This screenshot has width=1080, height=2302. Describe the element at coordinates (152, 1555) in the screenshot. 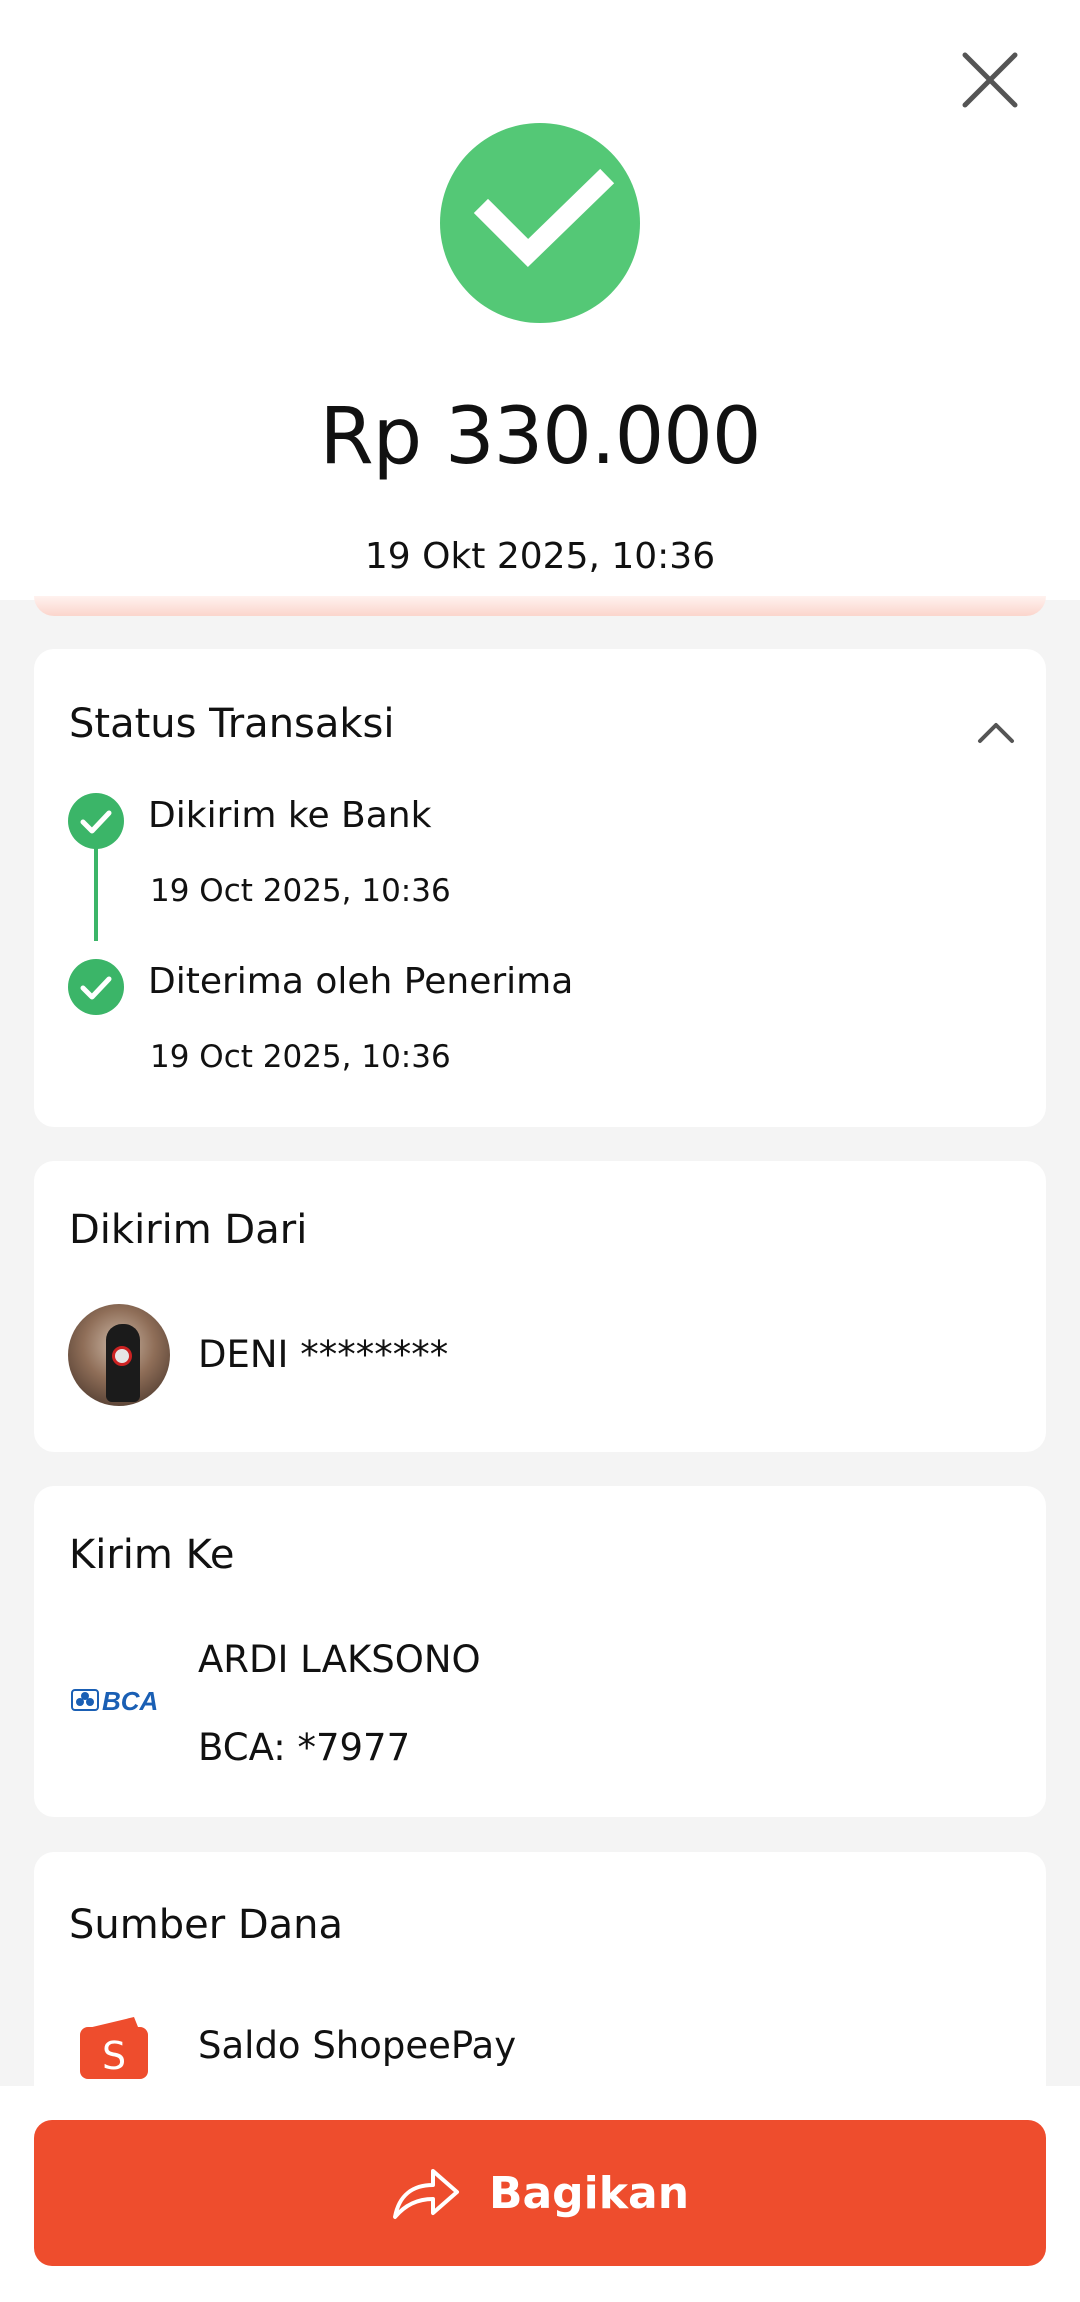

I see `recipient-title: Kirim Ke` at that location.